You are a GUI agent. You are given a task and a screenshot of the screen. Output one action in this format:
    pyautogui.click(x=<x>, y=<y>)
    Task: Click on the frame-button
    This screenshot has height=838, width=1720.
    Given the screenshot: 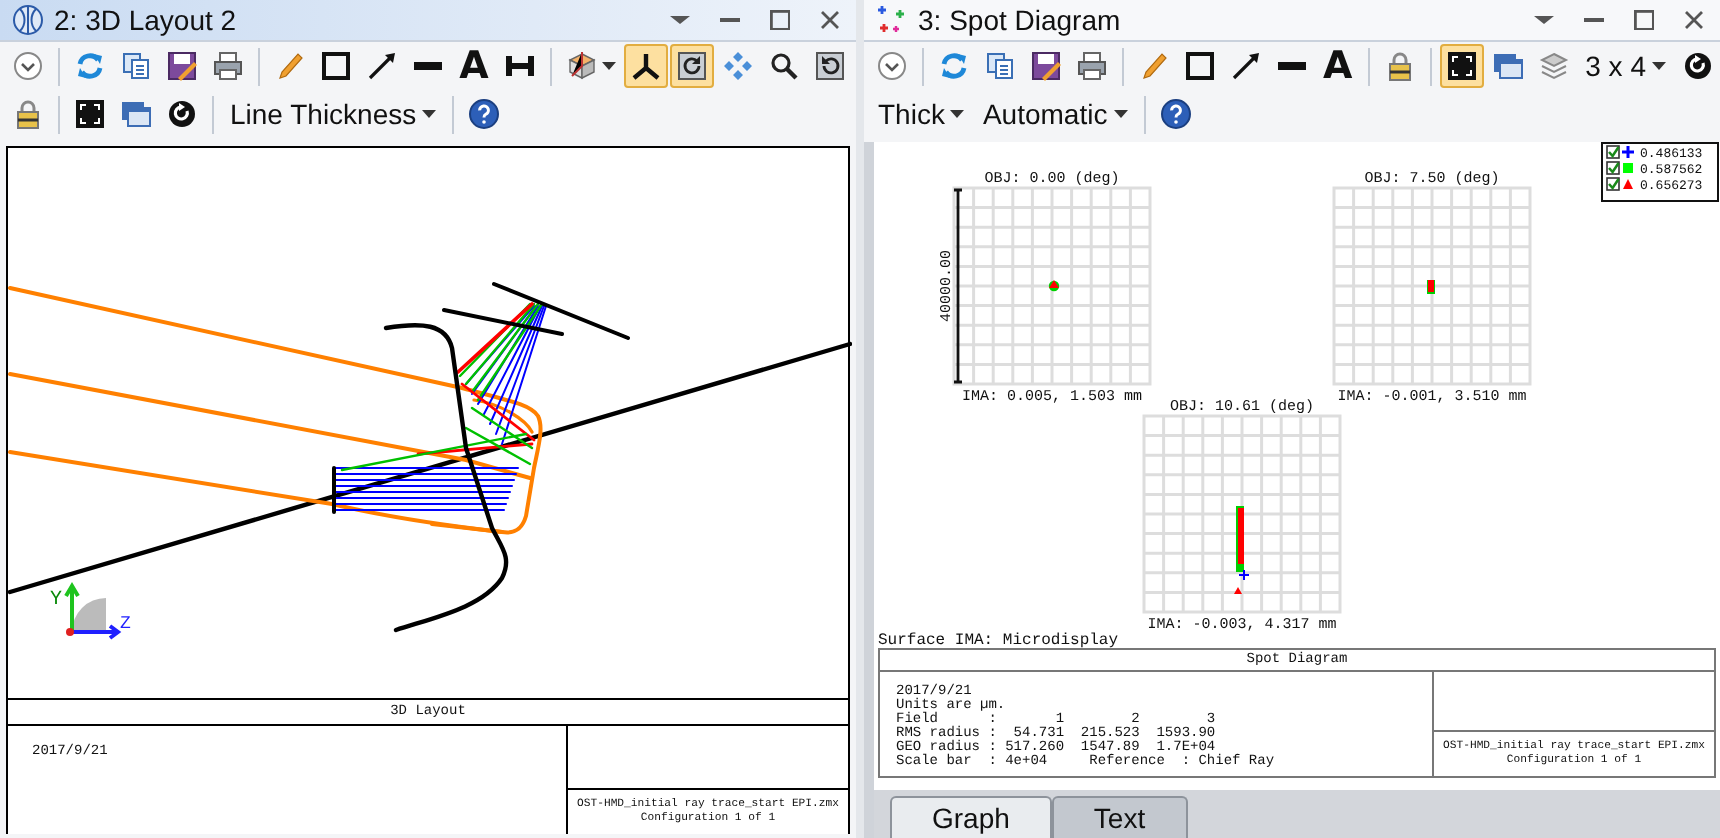 What is the action you would take?
    pyautogui.click(x=1461, y=66)
    